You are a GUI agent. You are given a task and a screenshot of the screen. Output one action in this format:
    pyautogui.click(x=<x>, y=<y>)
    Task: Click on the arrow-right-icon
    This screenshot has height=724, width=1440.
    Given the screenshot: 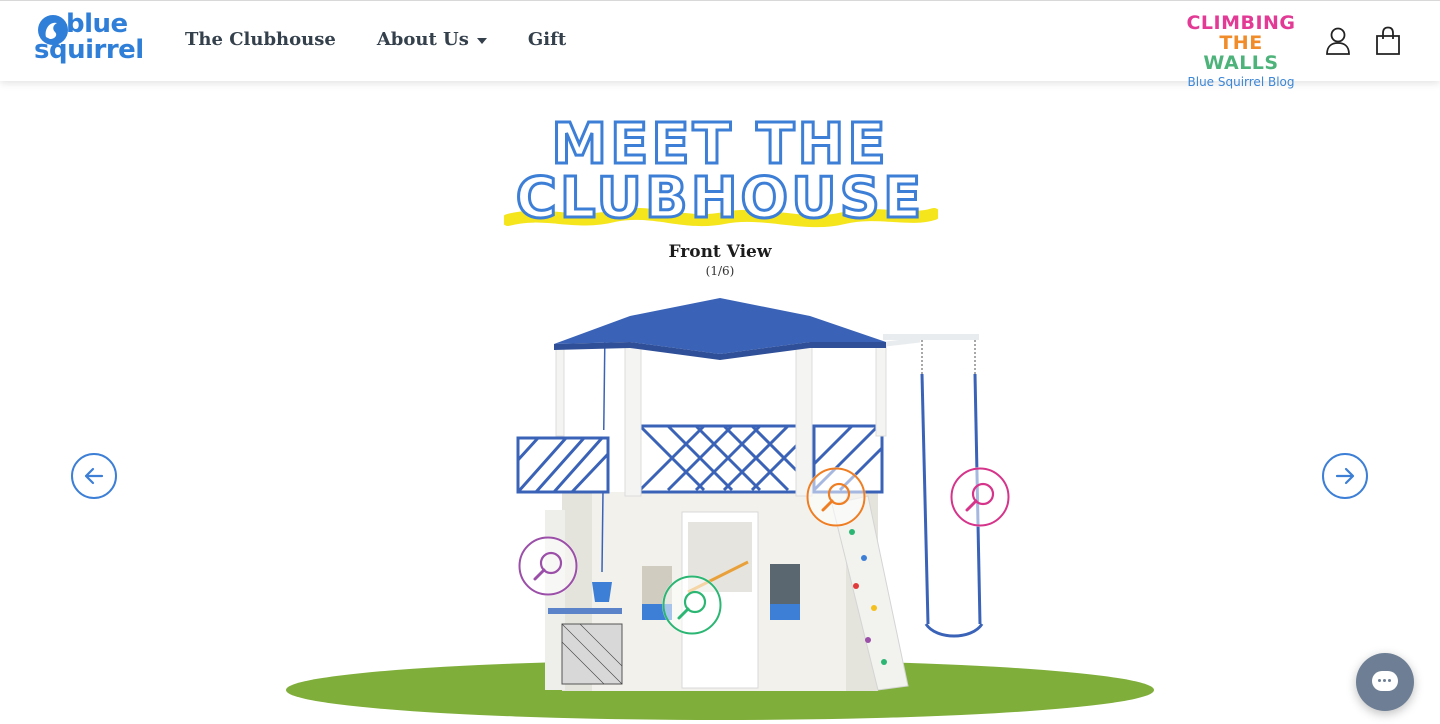 What is the action you would take?
    pyautogui.click(x=1345, y=476)
    